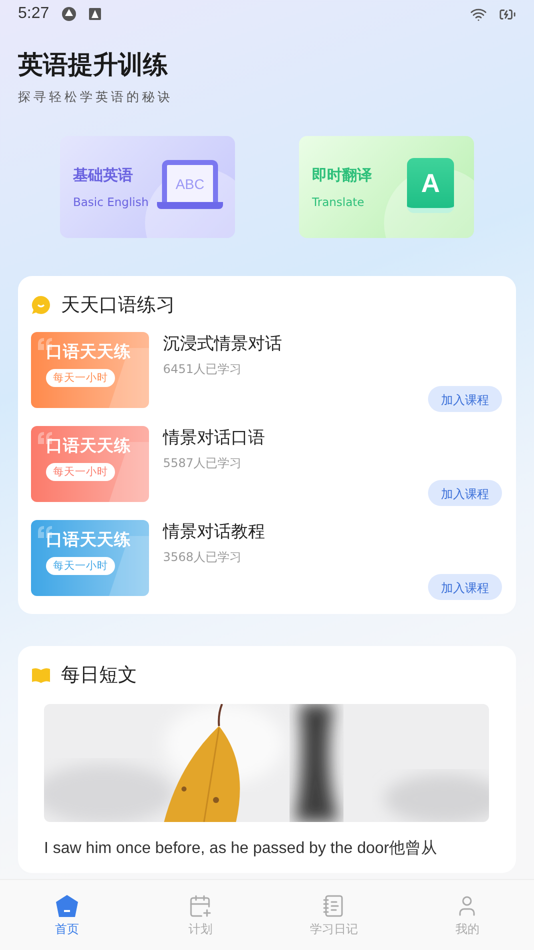 This screenshot has width=534, height=950. Describe the element at coordinates (214, 532) in the screenshot. I see `course-name: 情景对话教程` at that location.